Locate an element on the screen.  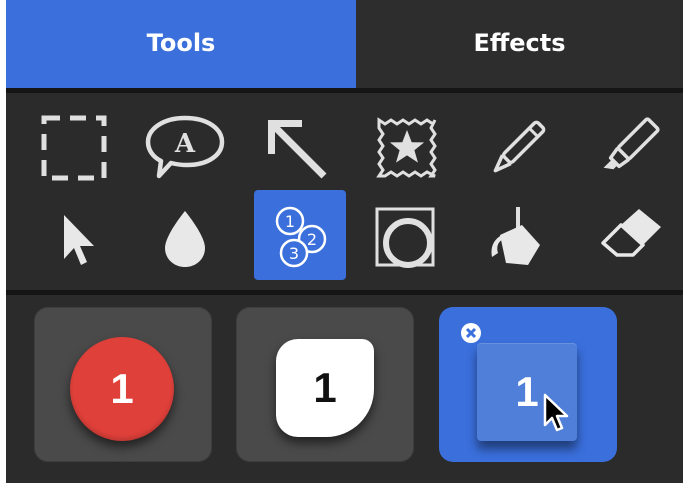
rectangle-select-icon is located at coordinates (74, 148).